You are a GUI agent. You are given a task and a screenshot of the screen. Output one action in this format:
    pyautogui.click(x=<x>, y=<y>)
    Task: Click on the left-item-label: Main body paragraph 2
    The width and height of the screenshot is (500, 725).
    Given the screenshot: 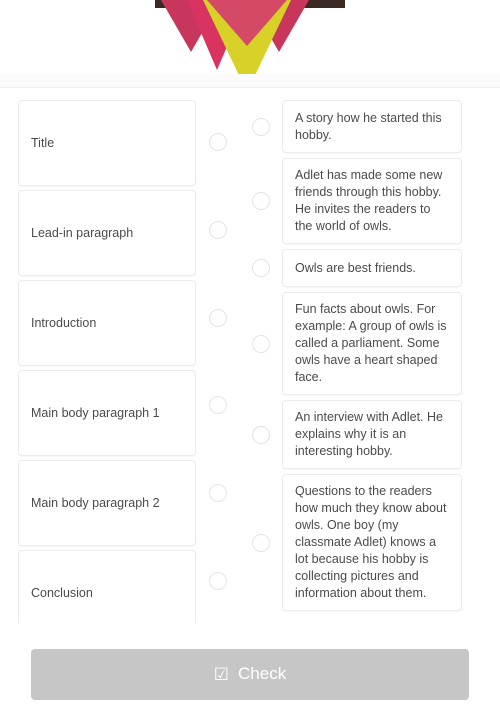 What is the action you would take?
    pyautogui.click(x=95, y=502)
    